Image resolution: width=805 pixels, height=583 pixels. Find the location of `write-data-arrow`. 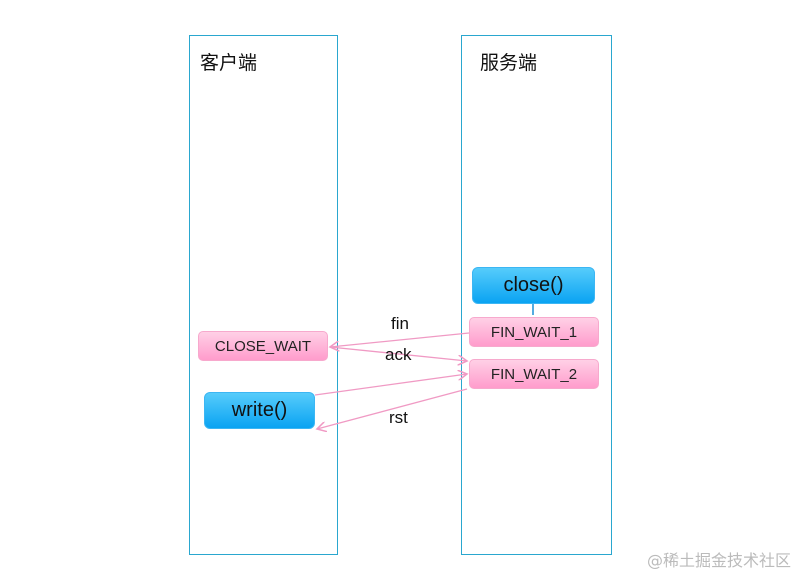

write-data-arrow is located at coordinates (390, 385).